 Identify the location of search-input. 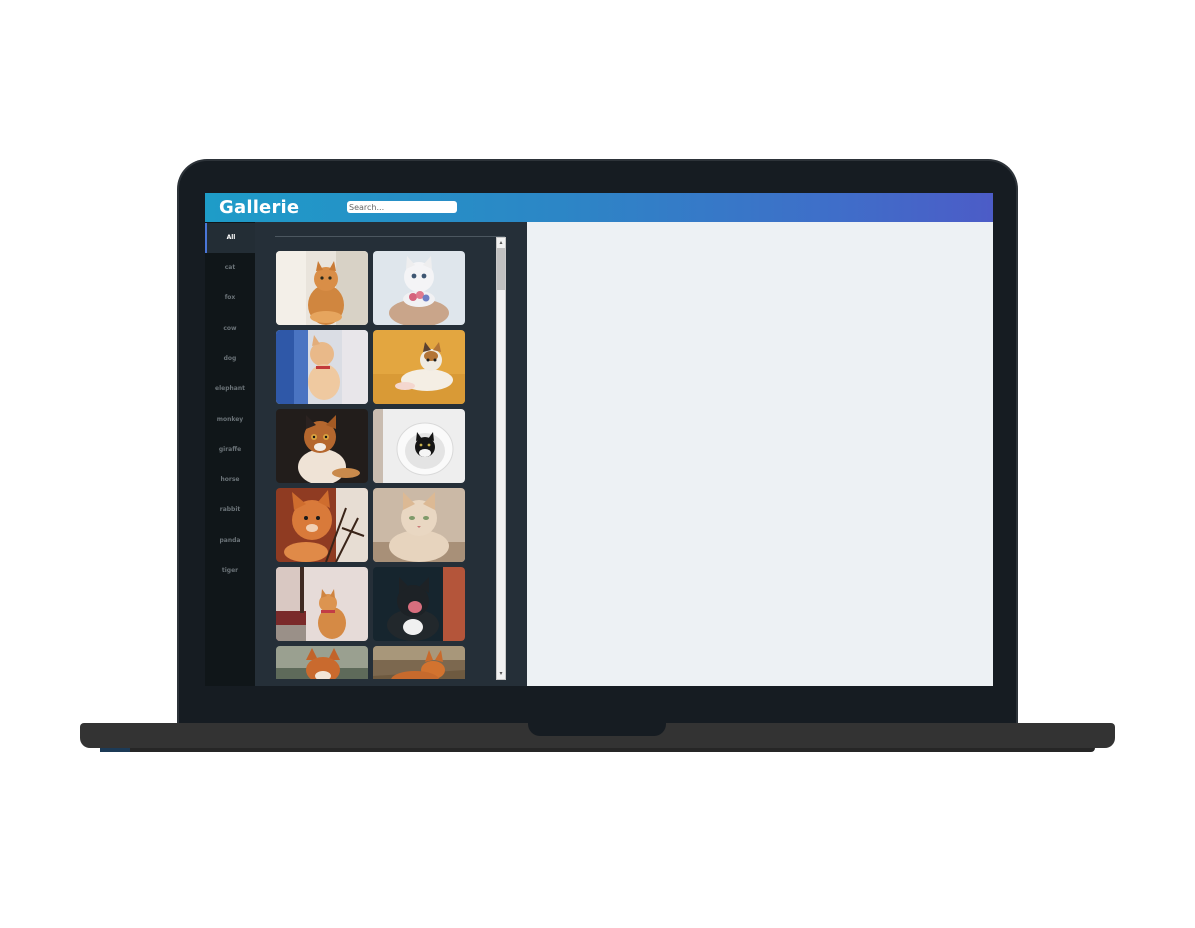
(402, 207).